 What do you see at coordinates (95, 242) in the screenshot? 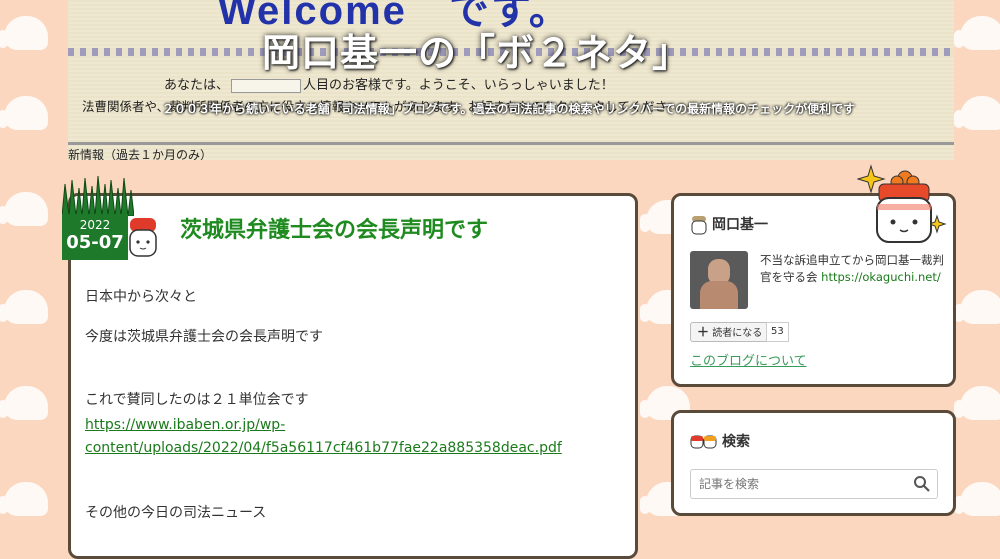
I see `date-month-day: 05-07` at bounding box center [95, 242].